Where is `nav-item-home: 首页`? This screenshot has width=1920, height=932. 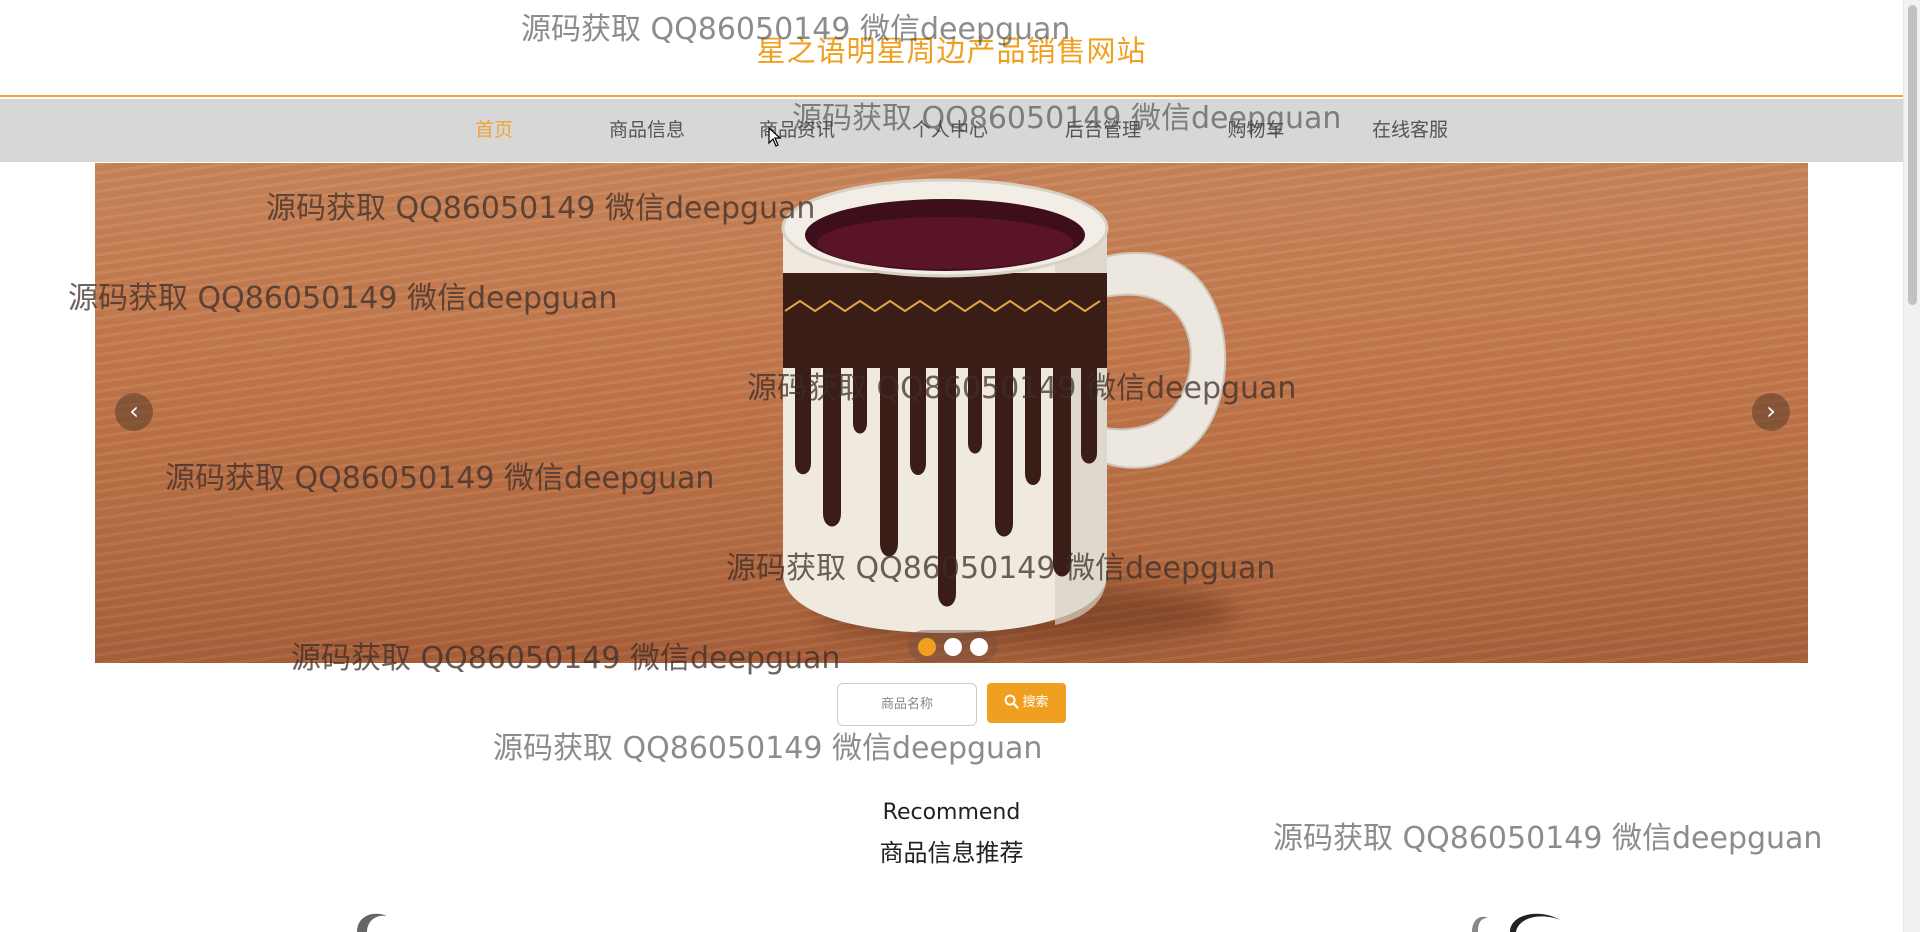
nav-item-home: 首页 is located at coordinates (494, 130).